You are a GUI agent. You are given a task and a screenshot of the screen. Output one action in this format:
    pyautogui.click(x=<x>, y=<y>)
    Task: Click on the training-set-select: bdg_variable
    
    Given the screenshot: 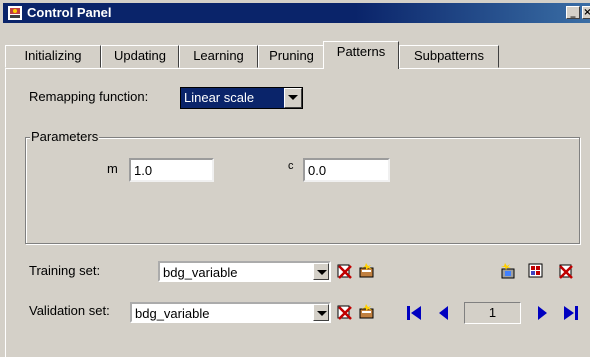 What is the action you would take?
    pyautogui.click(x=244, y=271)
    